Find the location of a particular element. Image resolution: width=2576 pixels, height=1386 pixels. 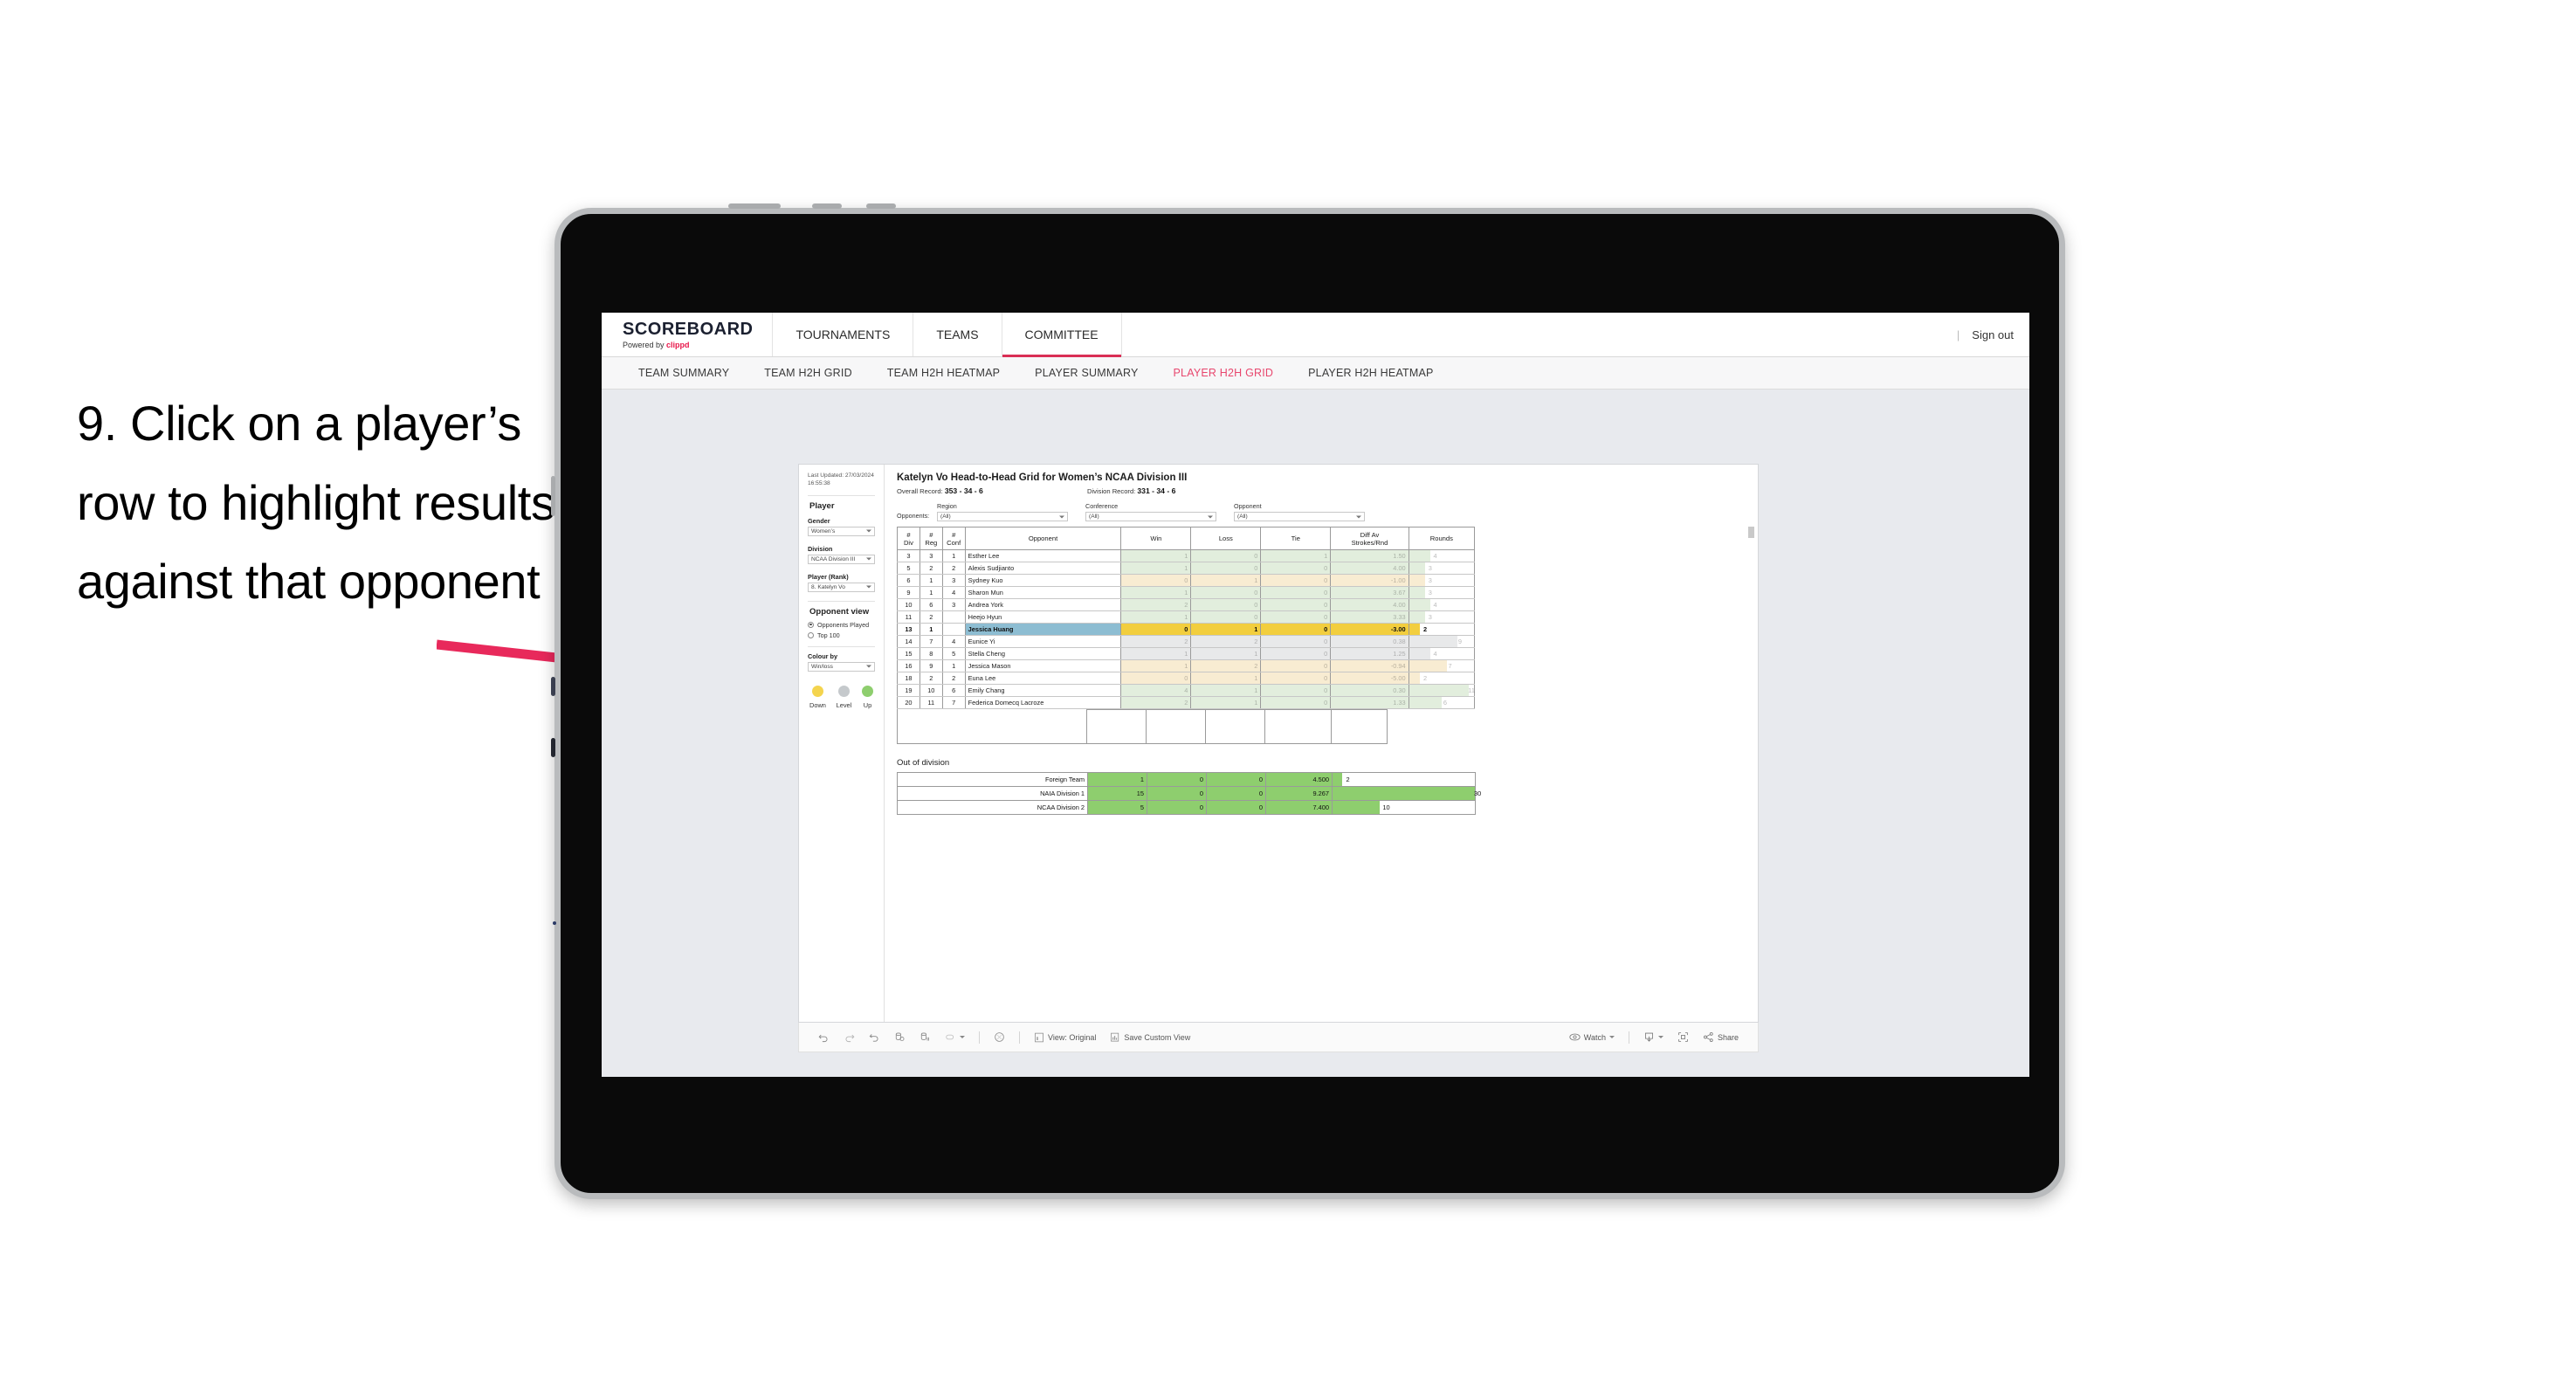

cell-opponent: Sharon Mun is located at coordinates (1043, 592).